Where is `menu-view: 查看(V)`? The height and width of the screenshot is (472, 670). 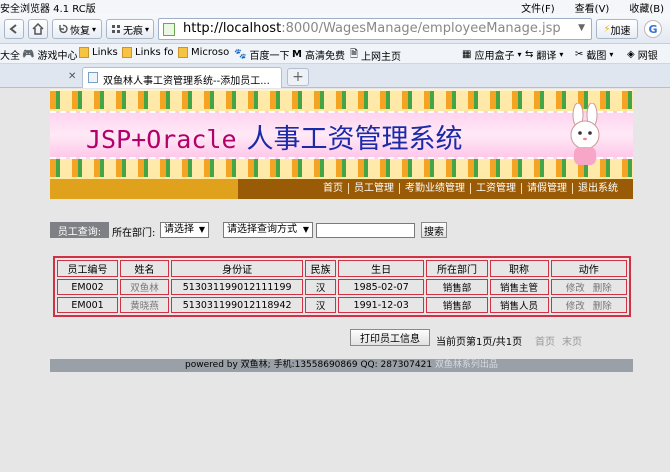 menu-view: 查看(V) is located at coordinates (592, 7).